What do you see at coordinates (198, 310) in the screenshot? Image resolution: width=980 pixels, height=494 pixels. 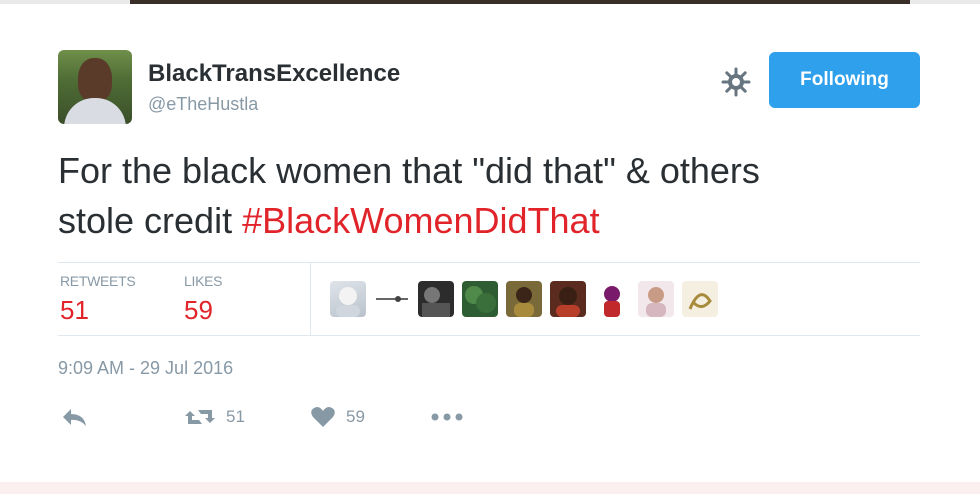 I see `likes-count: 59` at bounding box center [198, 310].